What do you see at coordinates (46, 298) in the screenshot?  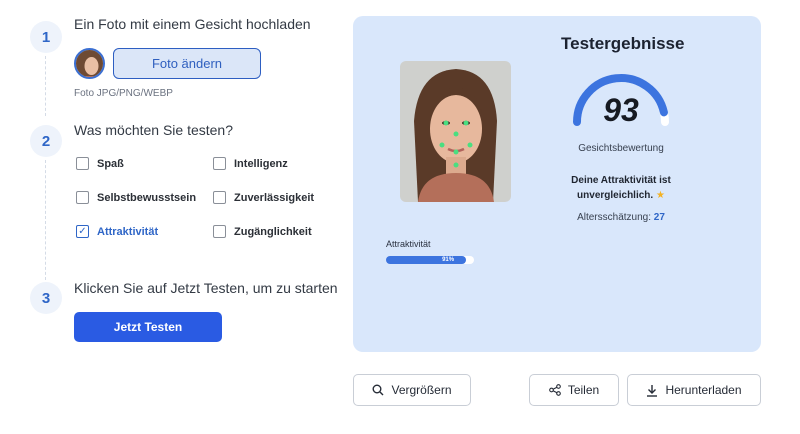 I see `step-3-badge: 3` at bounding box center [46, 298].